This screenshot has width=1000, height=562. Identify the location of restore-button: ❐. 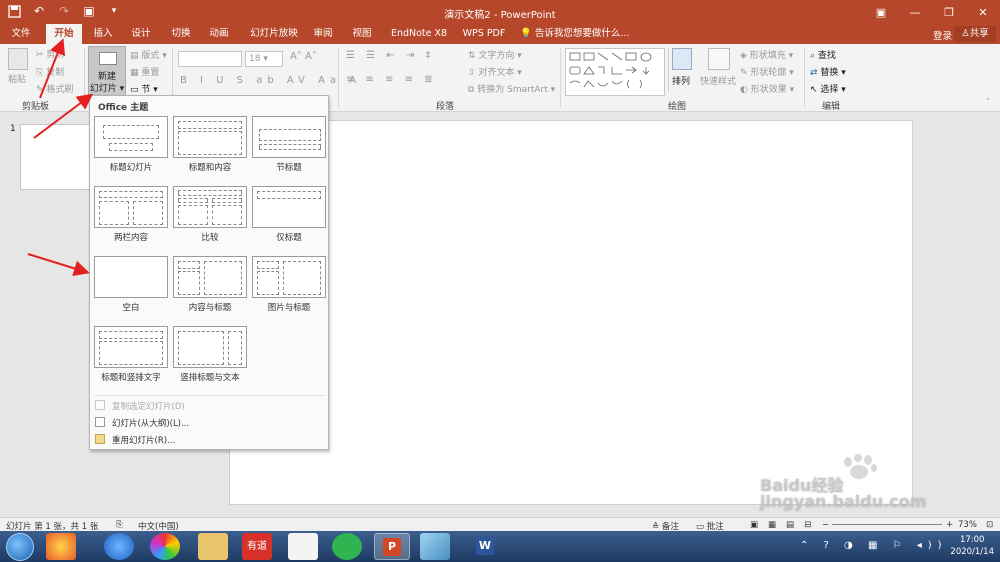
(949, 12).